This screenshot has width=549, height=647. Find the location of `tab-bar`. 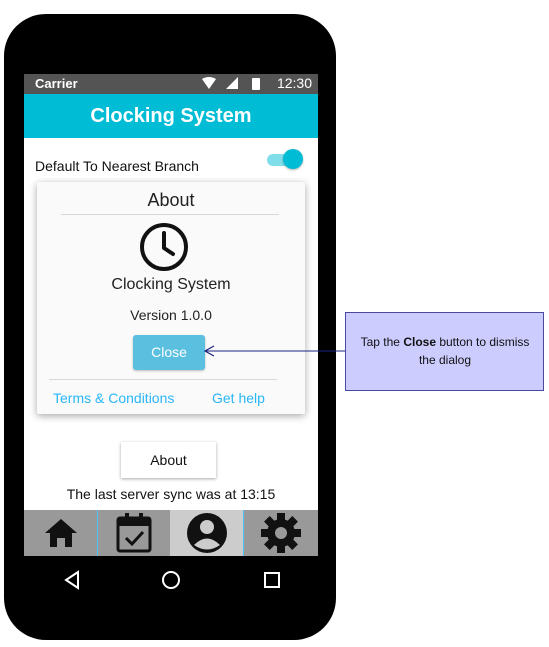

tab-bar is located at coordinates (171, 533).